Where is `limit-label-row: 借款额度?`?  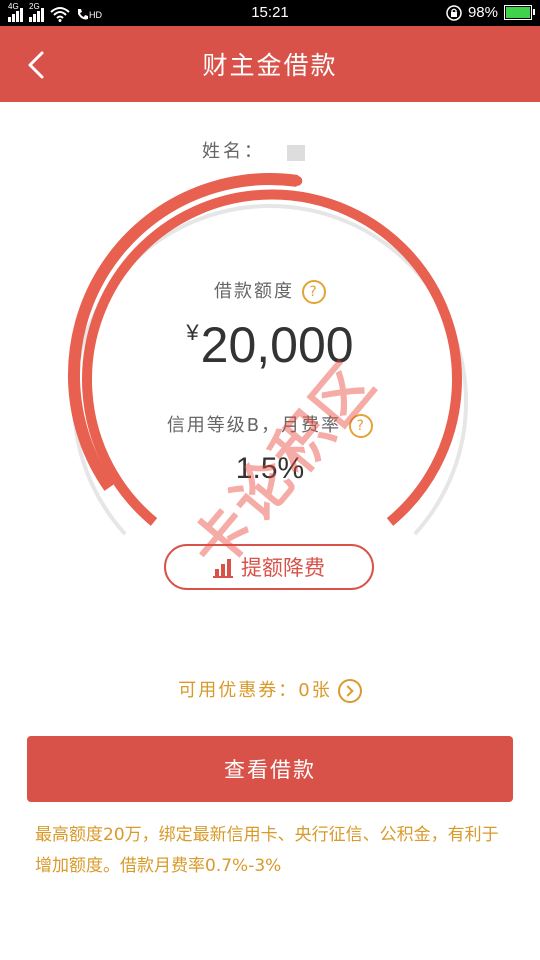 limit-label-row: 借款额度? is located at coordinates (270, 290).